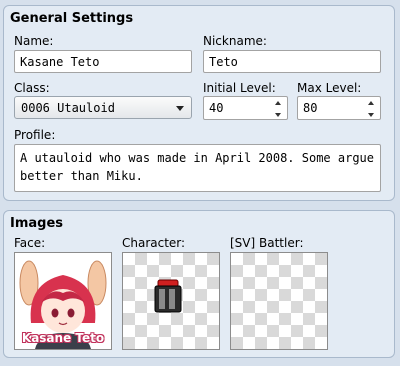 The width and height of the screenshot is (400, 366). I want to click on nickname-field: Teto, so click(292, 61).